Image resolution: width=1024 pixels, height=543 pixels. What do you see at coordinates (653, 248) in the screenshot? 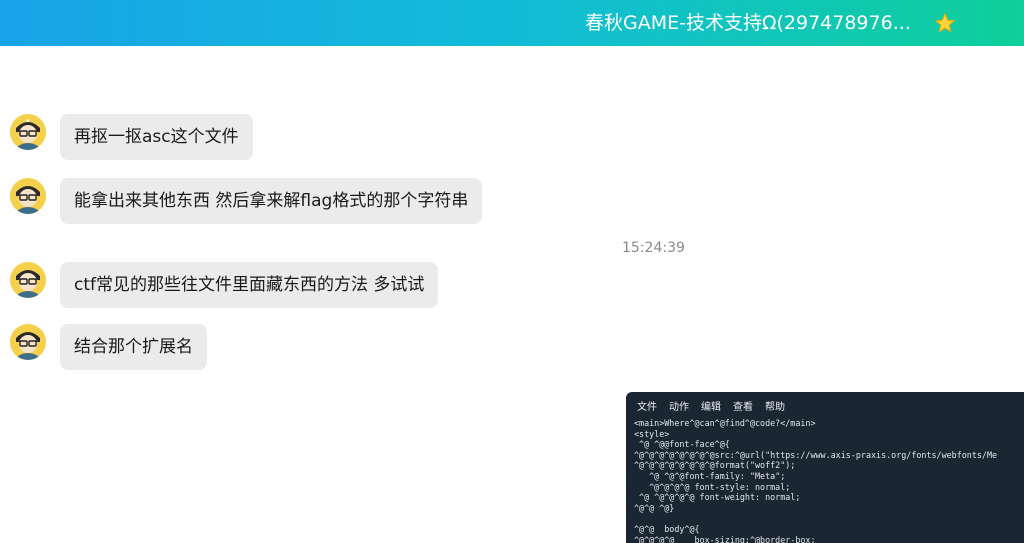
I see `message-timestamp: 15:24:39` at bounding box center [653, 248].